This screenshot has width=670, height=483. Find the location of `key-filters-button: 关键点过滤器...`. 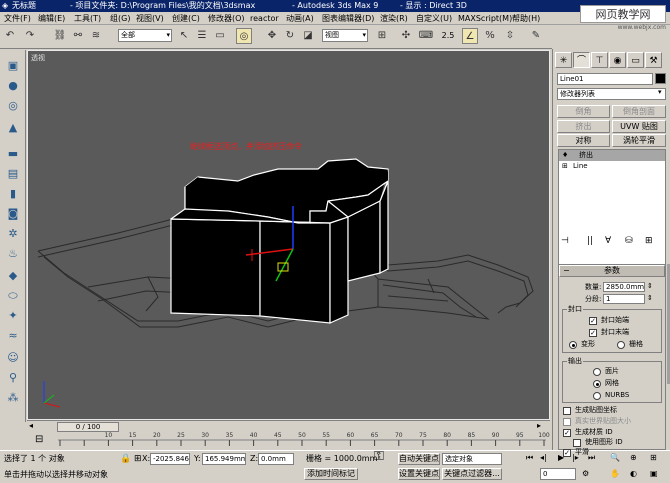

key-filters-button: 关键点过滤器... is located at coordinates (472, 474).